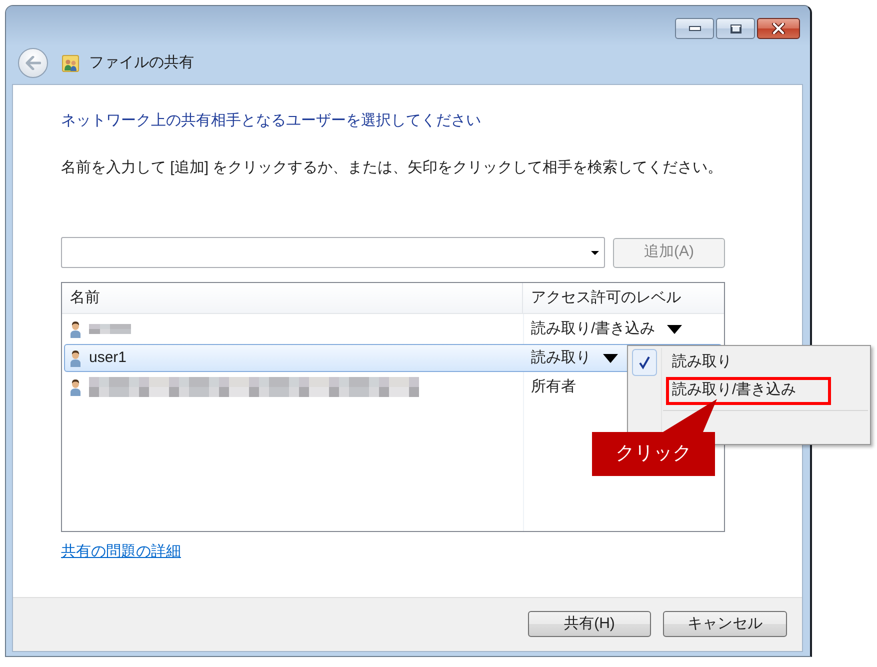 The image size is (877, 667). I want to click on help-link: 共有の問題の詳細, so click(121, 552).